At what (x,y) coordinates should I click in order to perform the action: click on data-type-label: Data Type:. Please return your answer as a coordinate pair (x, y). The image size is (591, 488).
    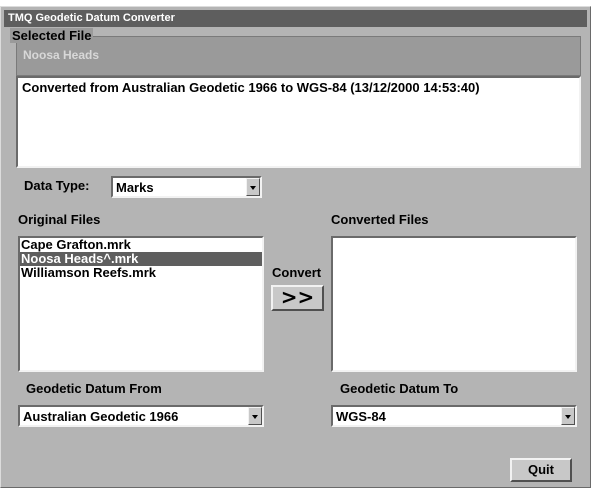
    Looking at the image, I should click on (57, 185).